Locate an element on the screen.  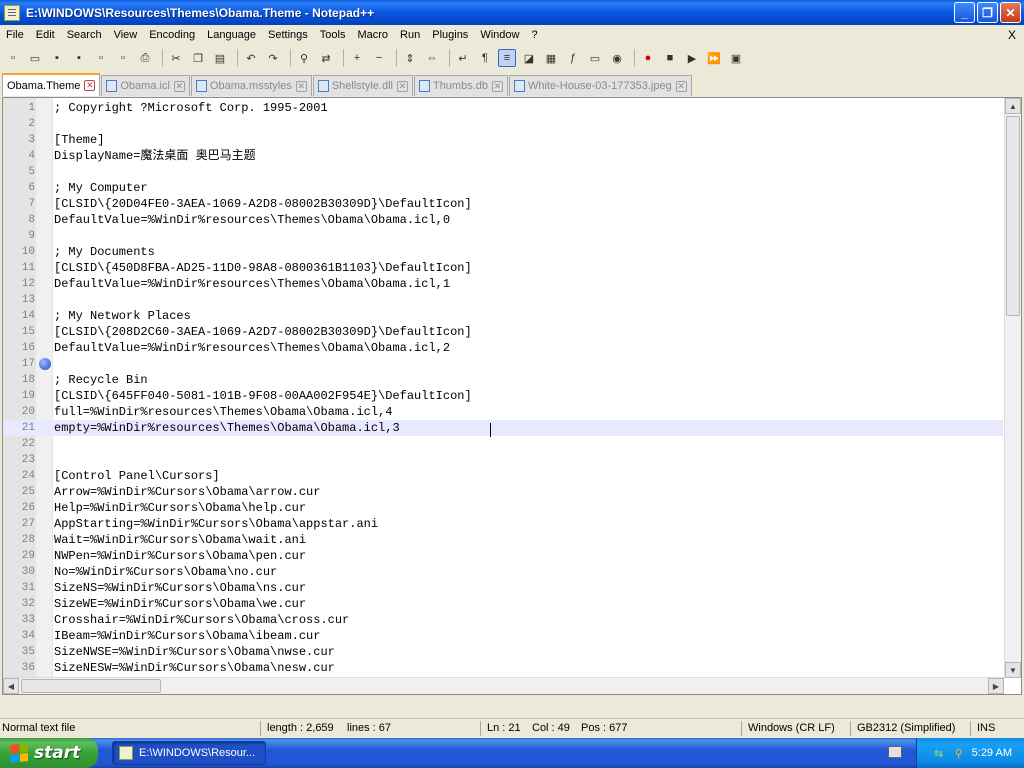
editor-line: 25 Arrow=%WinDir%Cursors\Obama\arrow.cur is located at coordinates (503, 492).